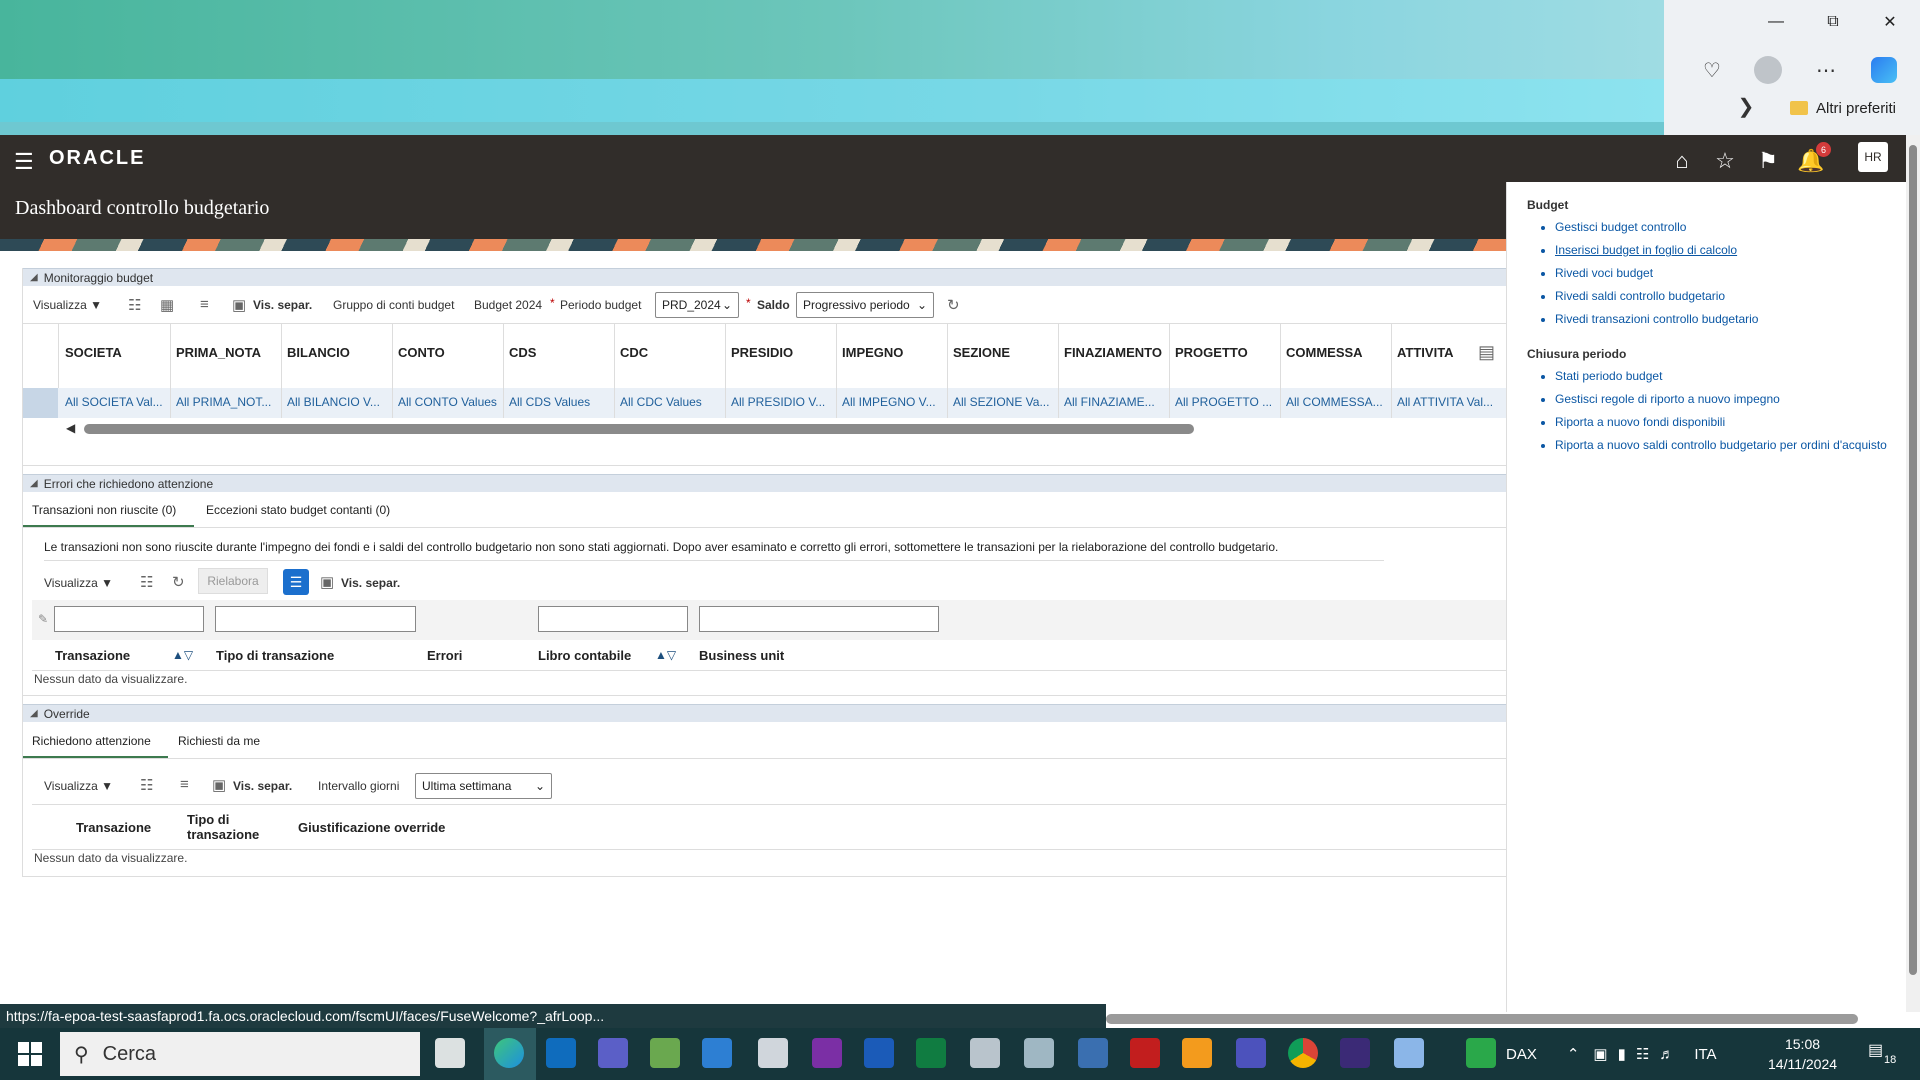 The width and height of the screenshot is (1920, 1080). Describe the element at coordinates (1730, 273) in the screenshot. I see `budget-link: Rivedi voci budget` at that location.